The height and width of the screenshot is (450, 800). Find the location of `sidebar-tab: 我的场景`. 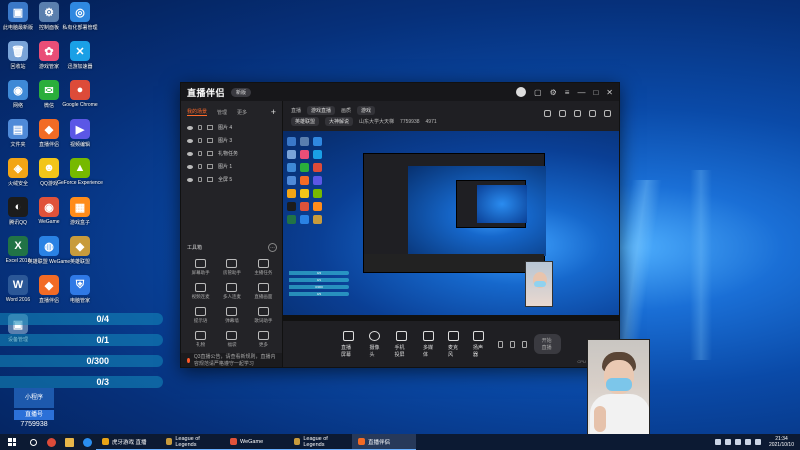

sidebar-tab: 我的场景 is located at coordinates (197, 112).